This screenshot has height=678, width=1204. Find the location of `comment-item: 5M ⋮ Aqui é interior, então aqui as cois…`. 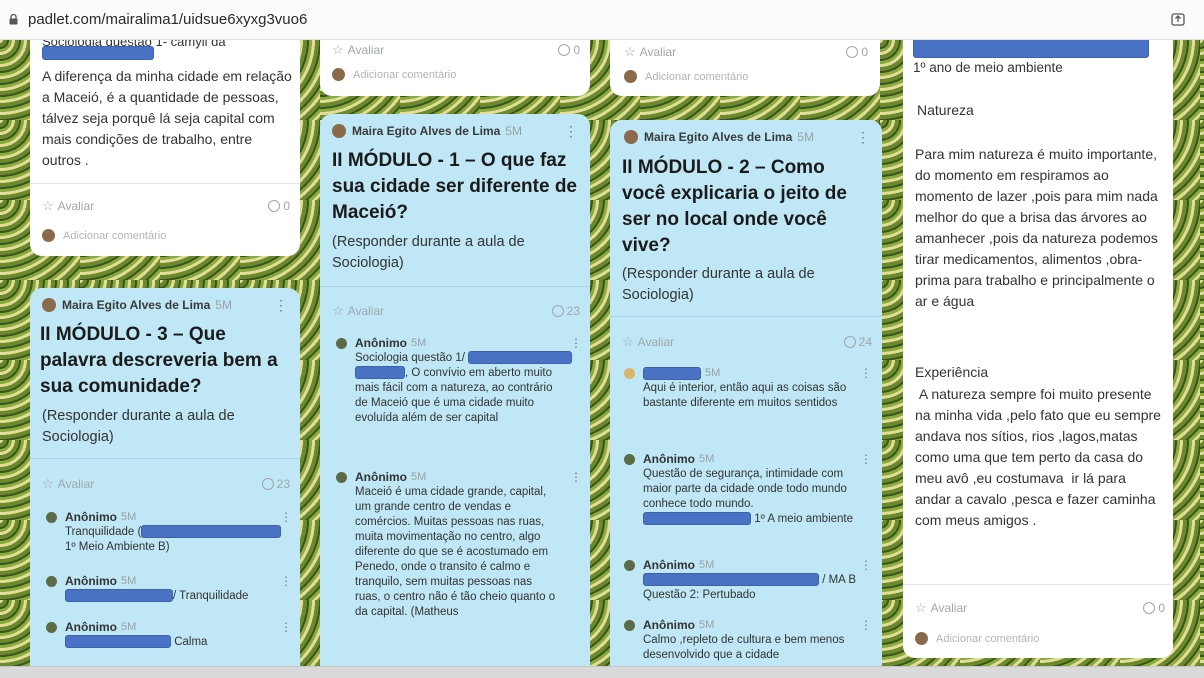

comment-item: 5M ⋮ Aqui é interior, então aqui as cois… is located at coordinates (748, 388).